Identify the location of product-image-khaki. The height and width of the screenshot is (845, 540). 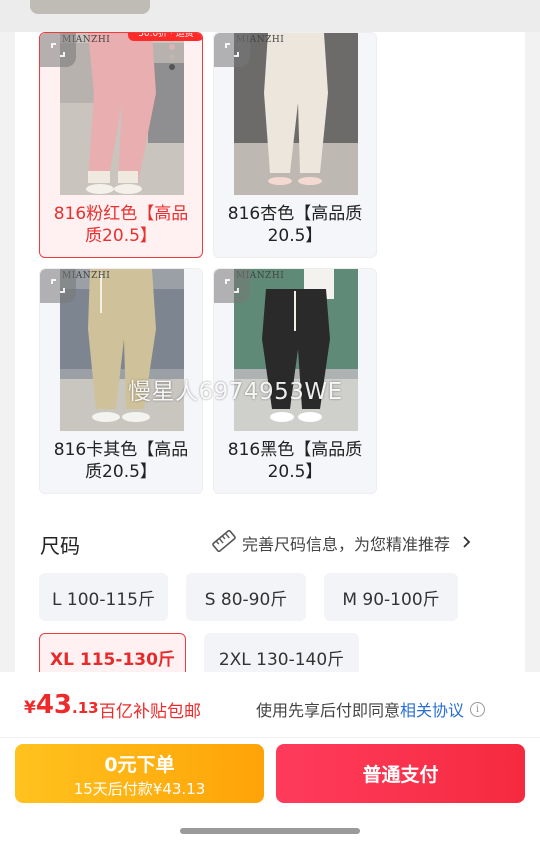
(122, 350).